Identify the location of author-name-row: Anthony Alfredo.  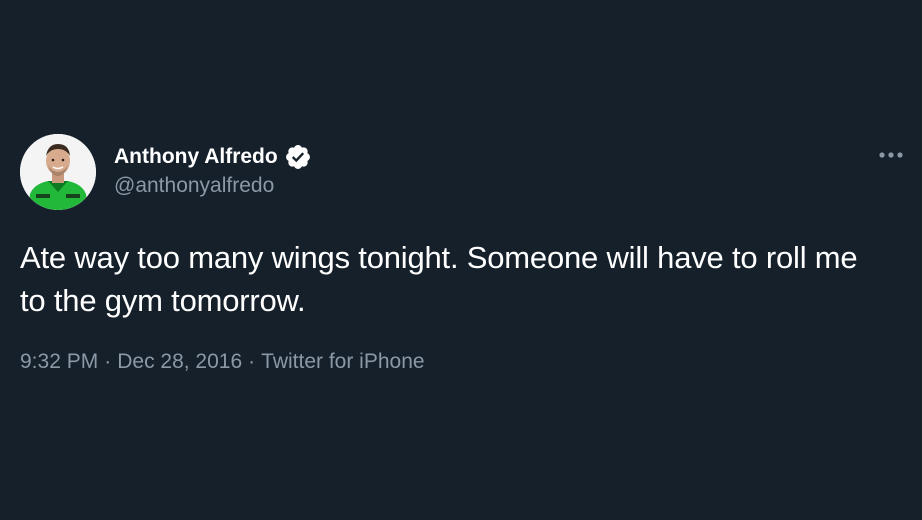
(213, 157).